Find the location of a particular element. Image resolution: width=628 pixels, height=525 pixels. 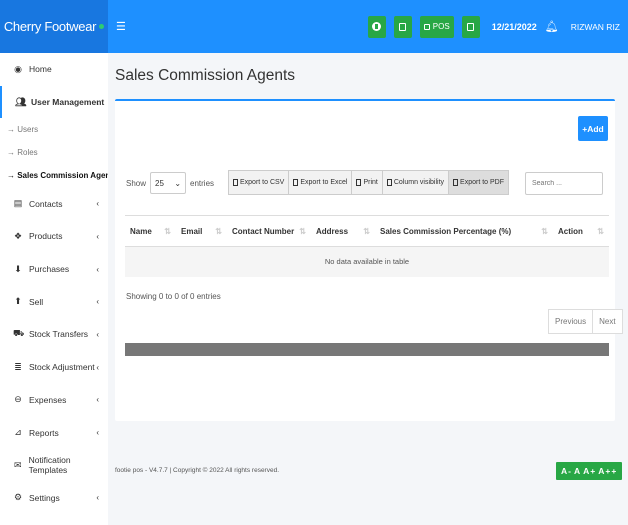

export-csv-button: Export to CSV is located at coordinates (259, 182).